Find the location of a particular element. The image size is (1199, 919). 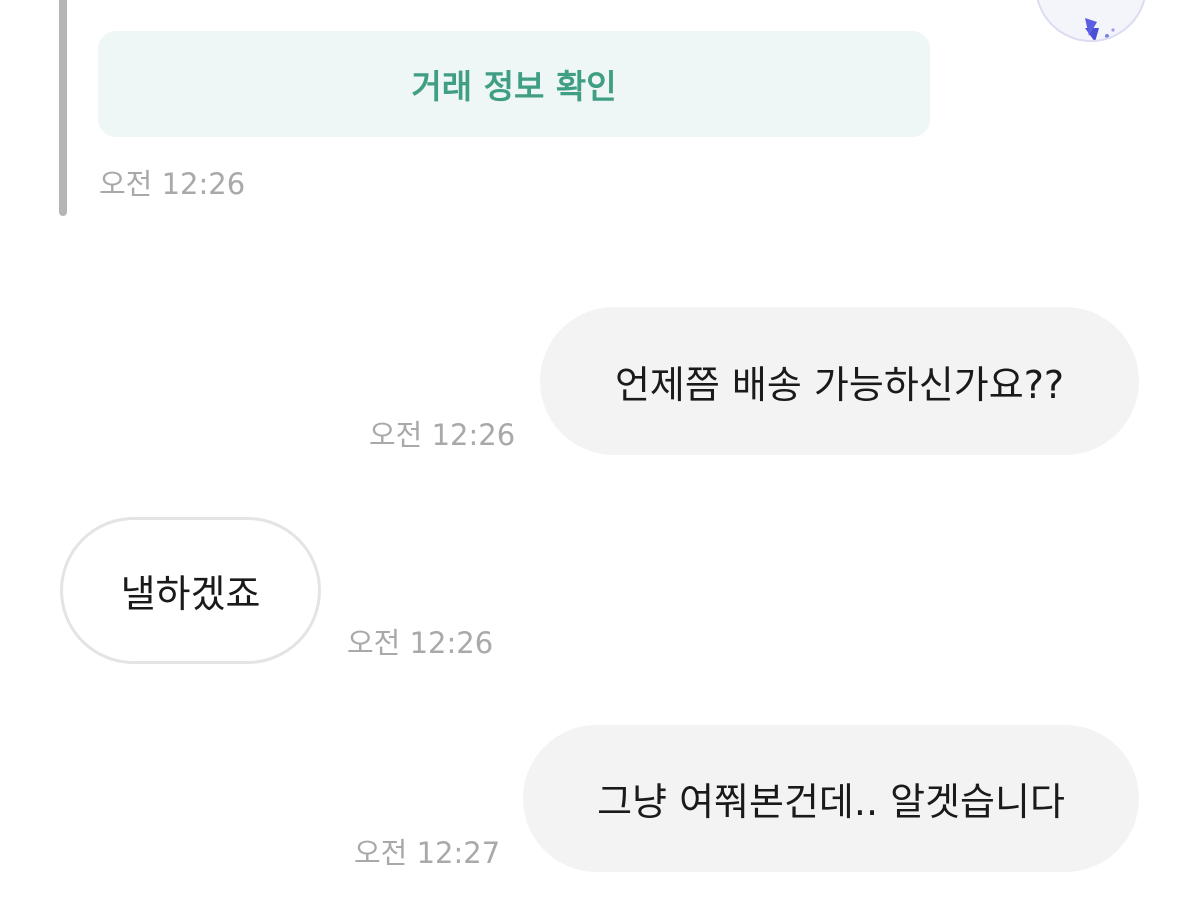

message-text: 낼하겠죠 is located at coordinates (190, 594).